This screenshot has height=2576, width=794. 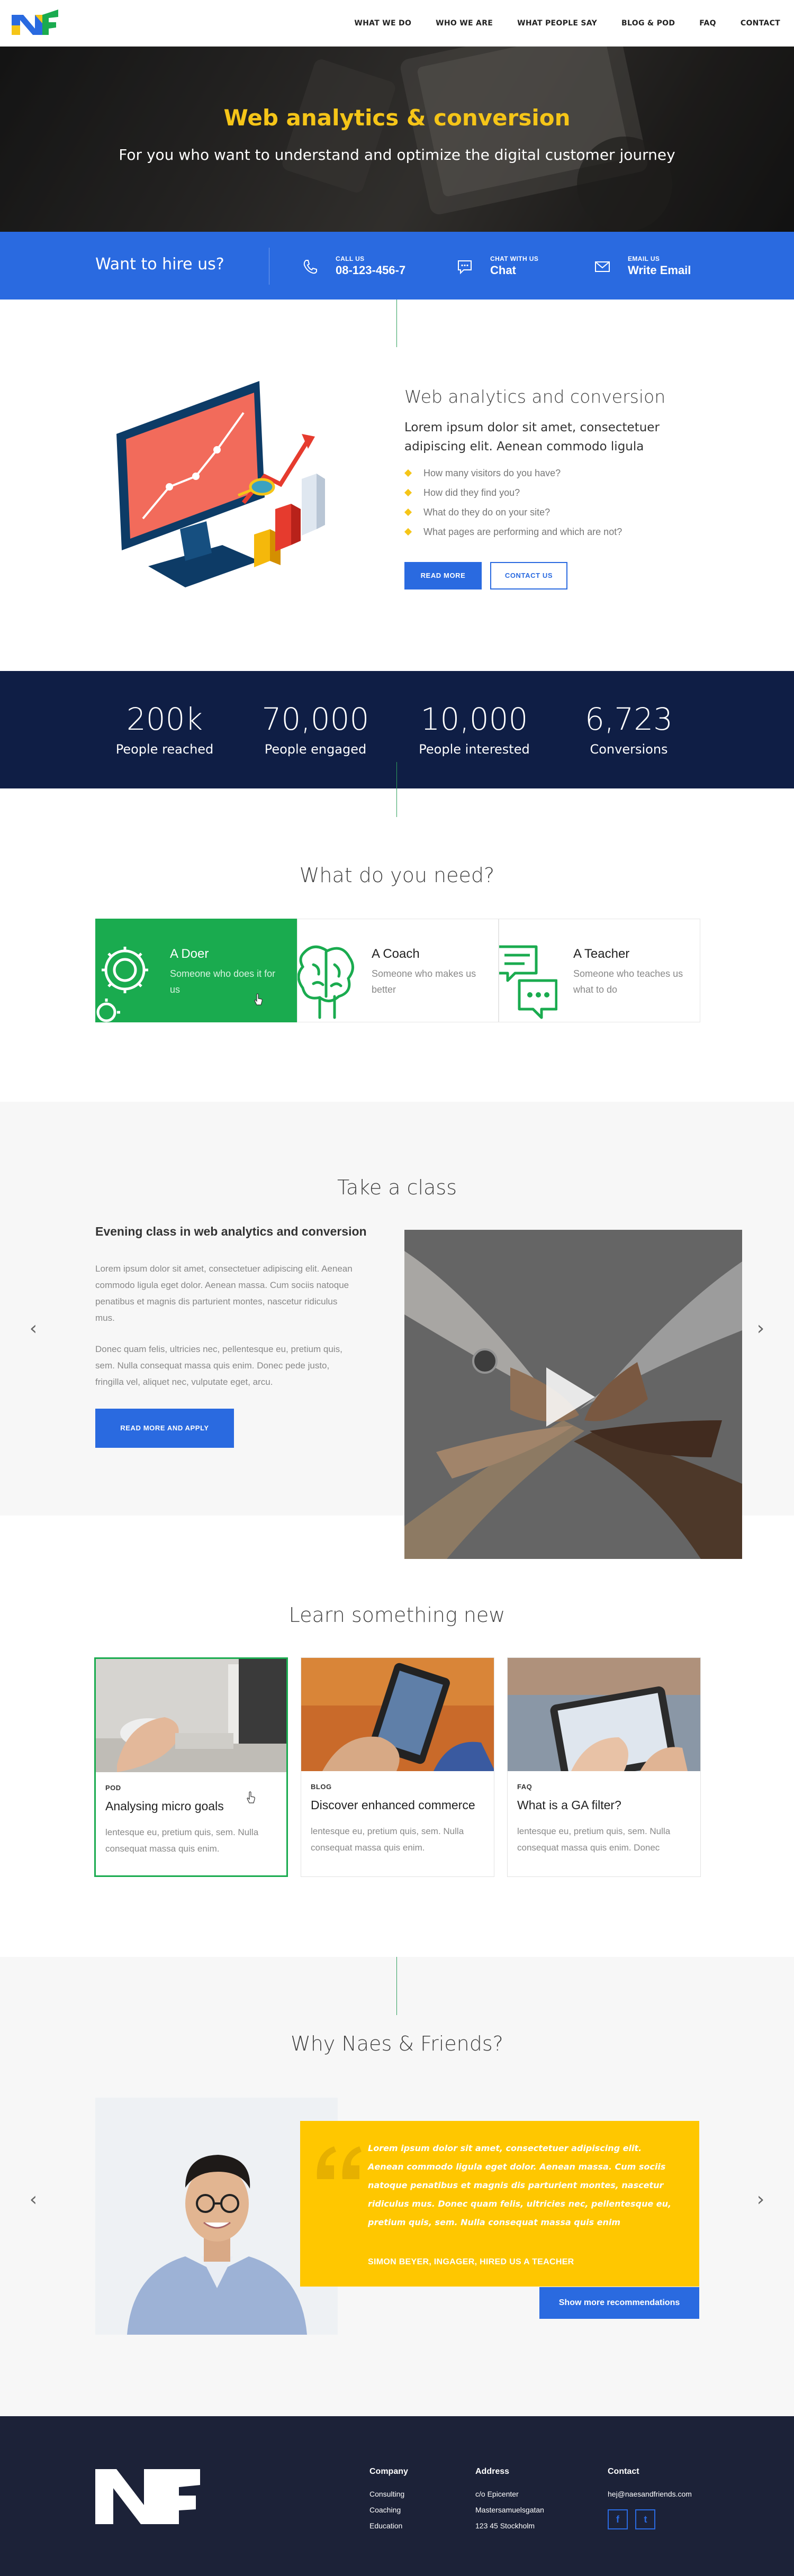 What do you see at coordinates (628, 981) in the screenshot?
I see `need-desc-teacher: Someone who teaches us what to do` at bounding box center [628, 981].